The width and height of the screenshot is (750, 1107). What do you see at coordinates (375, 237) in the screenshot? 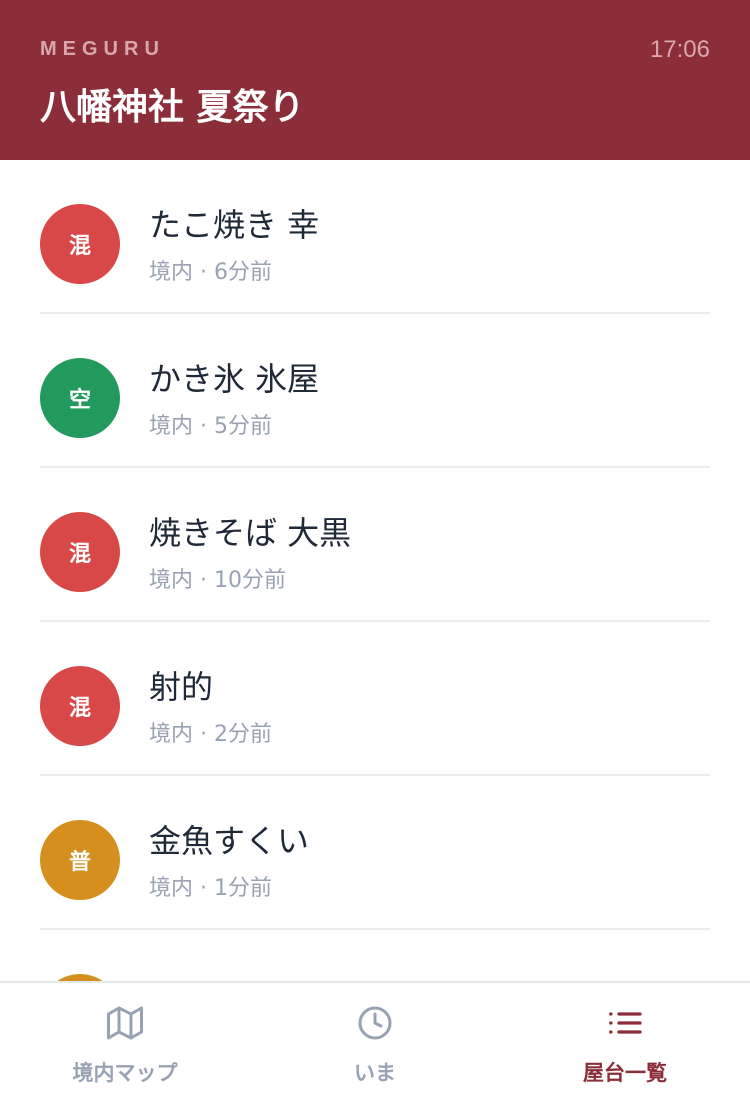
I see `list-item: 混 たこ焼き 幸 境内 · 6分前` at bounding box center [375, 237].